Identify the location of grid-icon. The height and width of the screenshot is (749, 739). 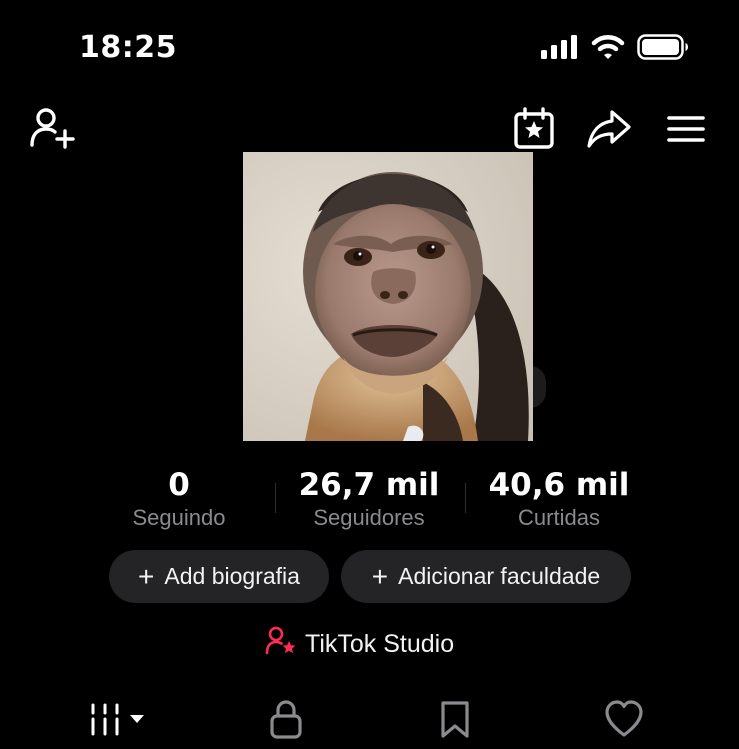
(117, 721).